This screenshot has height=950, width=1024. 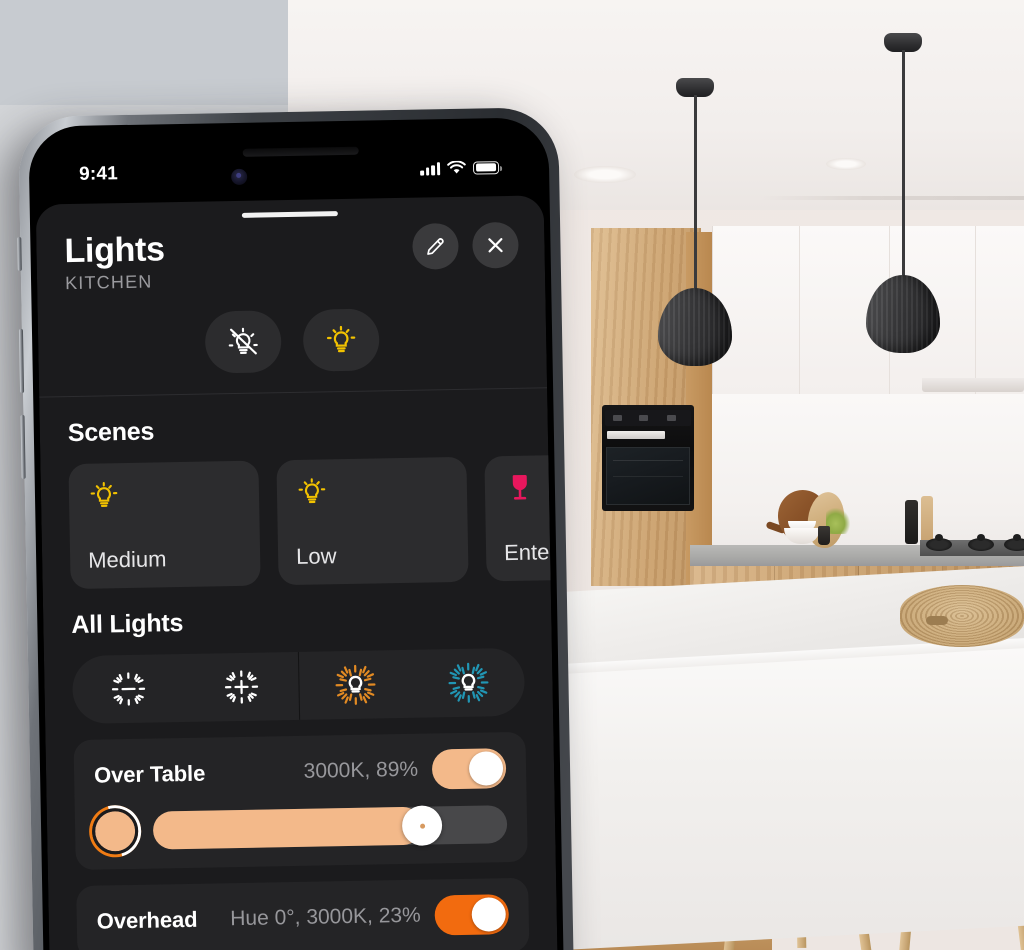 What do you see at coordinates (824, 535) in the screenshot?
I see `dark-vase` at bounding box center [824, 535].